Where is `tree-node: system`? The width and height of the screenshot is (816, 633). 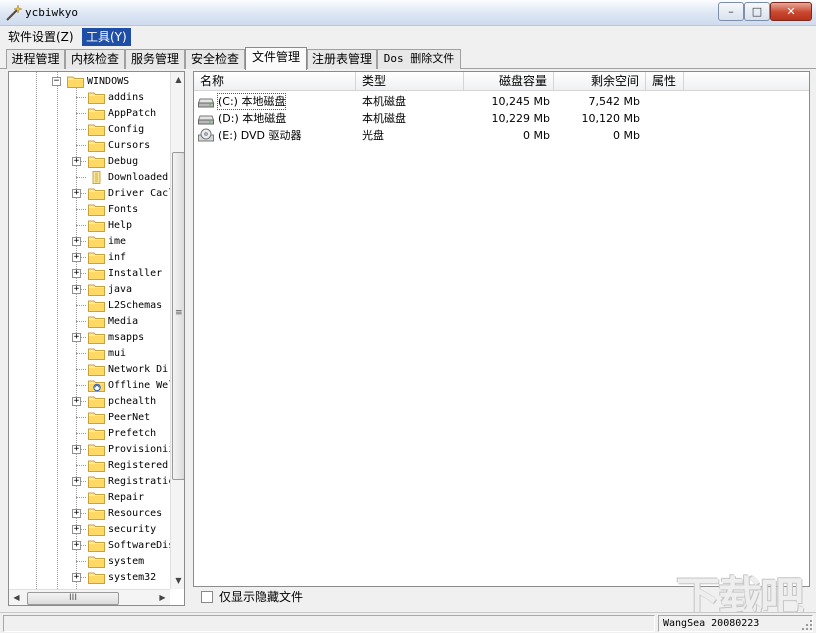
tree-node: system is located at coordinates (89, 561).